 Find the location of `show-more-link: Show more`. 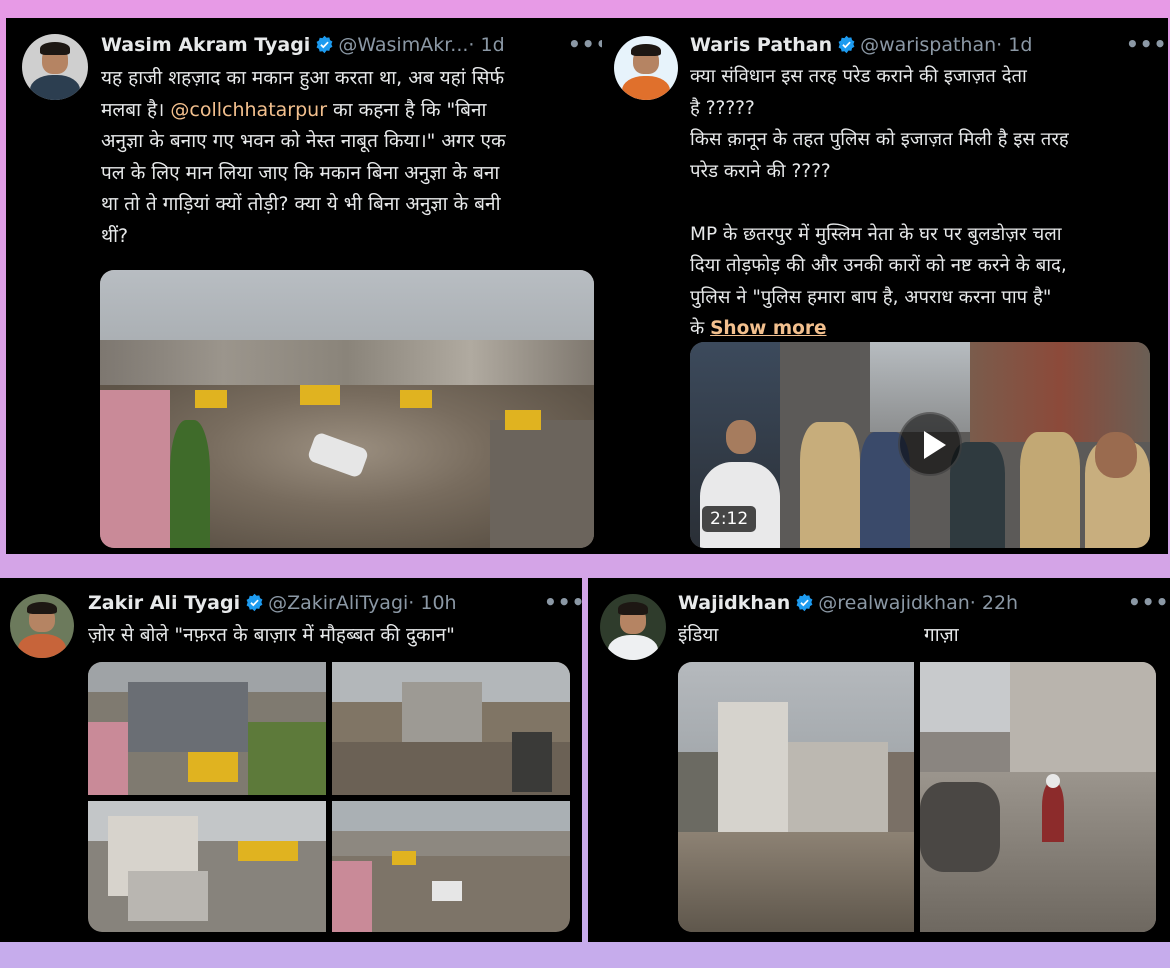

show-more-link: Show more is located at coordinates (768, 328).